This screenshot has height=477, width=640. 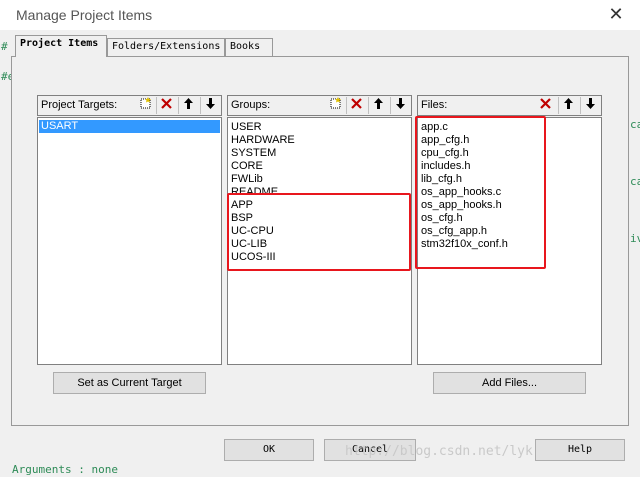 I want to click on close-icon: ✕, so click(x=616, y=14).